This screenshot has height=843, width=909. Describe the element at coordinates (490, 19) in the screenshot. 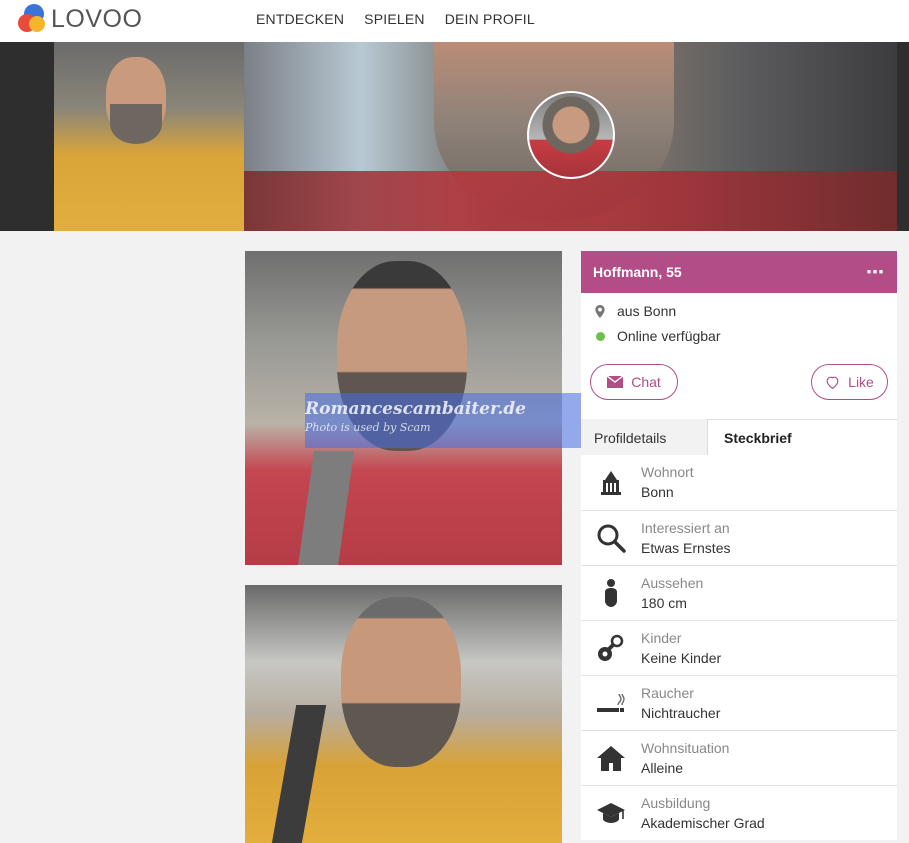

I see `nav-dein-profil: DEIN PROFIL` at that location.